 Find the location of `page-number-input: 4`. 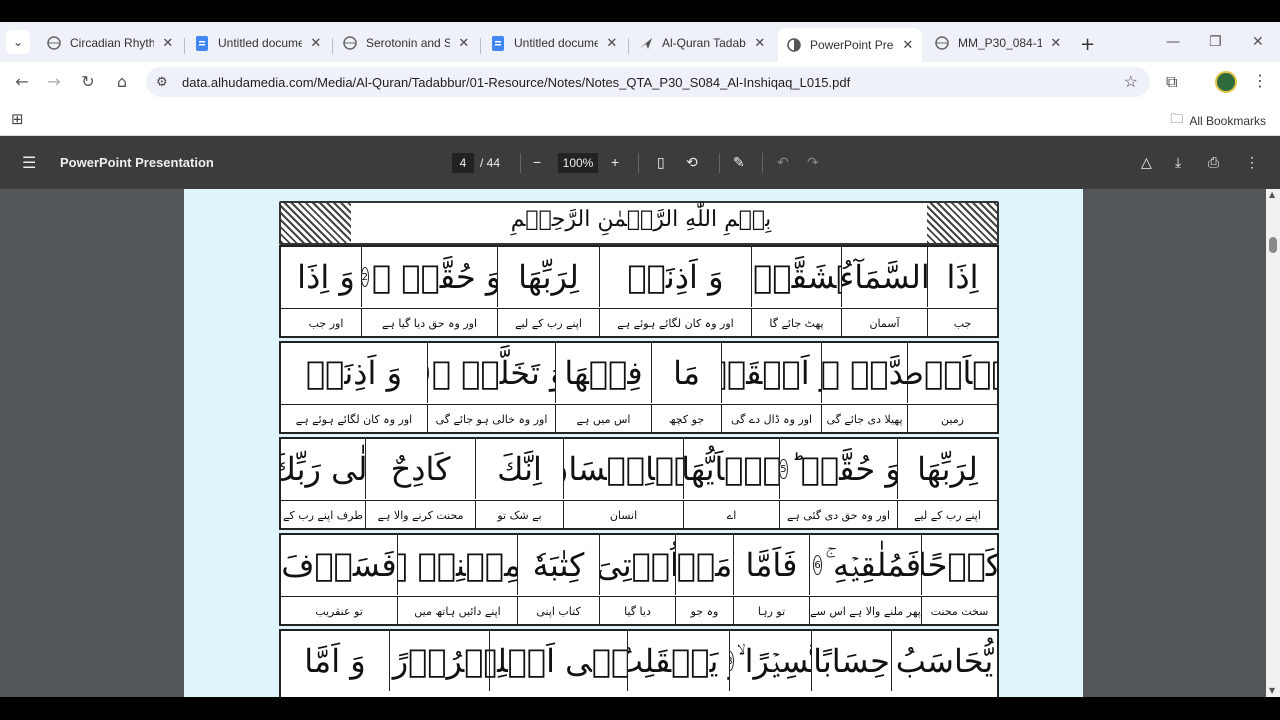

page-number-input: 4 is located at coordinates (463, 163).